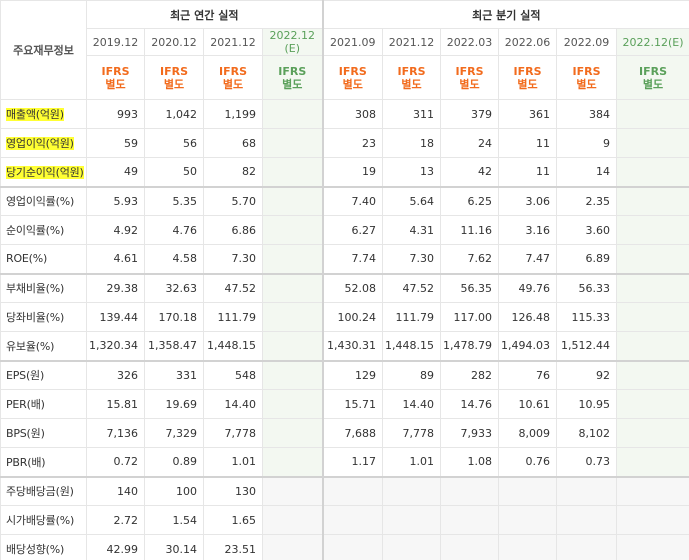  What do you see at coordinates (174, 346) in the screenshot?
I see `value-cell: 1,358.47` at bounding box center [174, 346].